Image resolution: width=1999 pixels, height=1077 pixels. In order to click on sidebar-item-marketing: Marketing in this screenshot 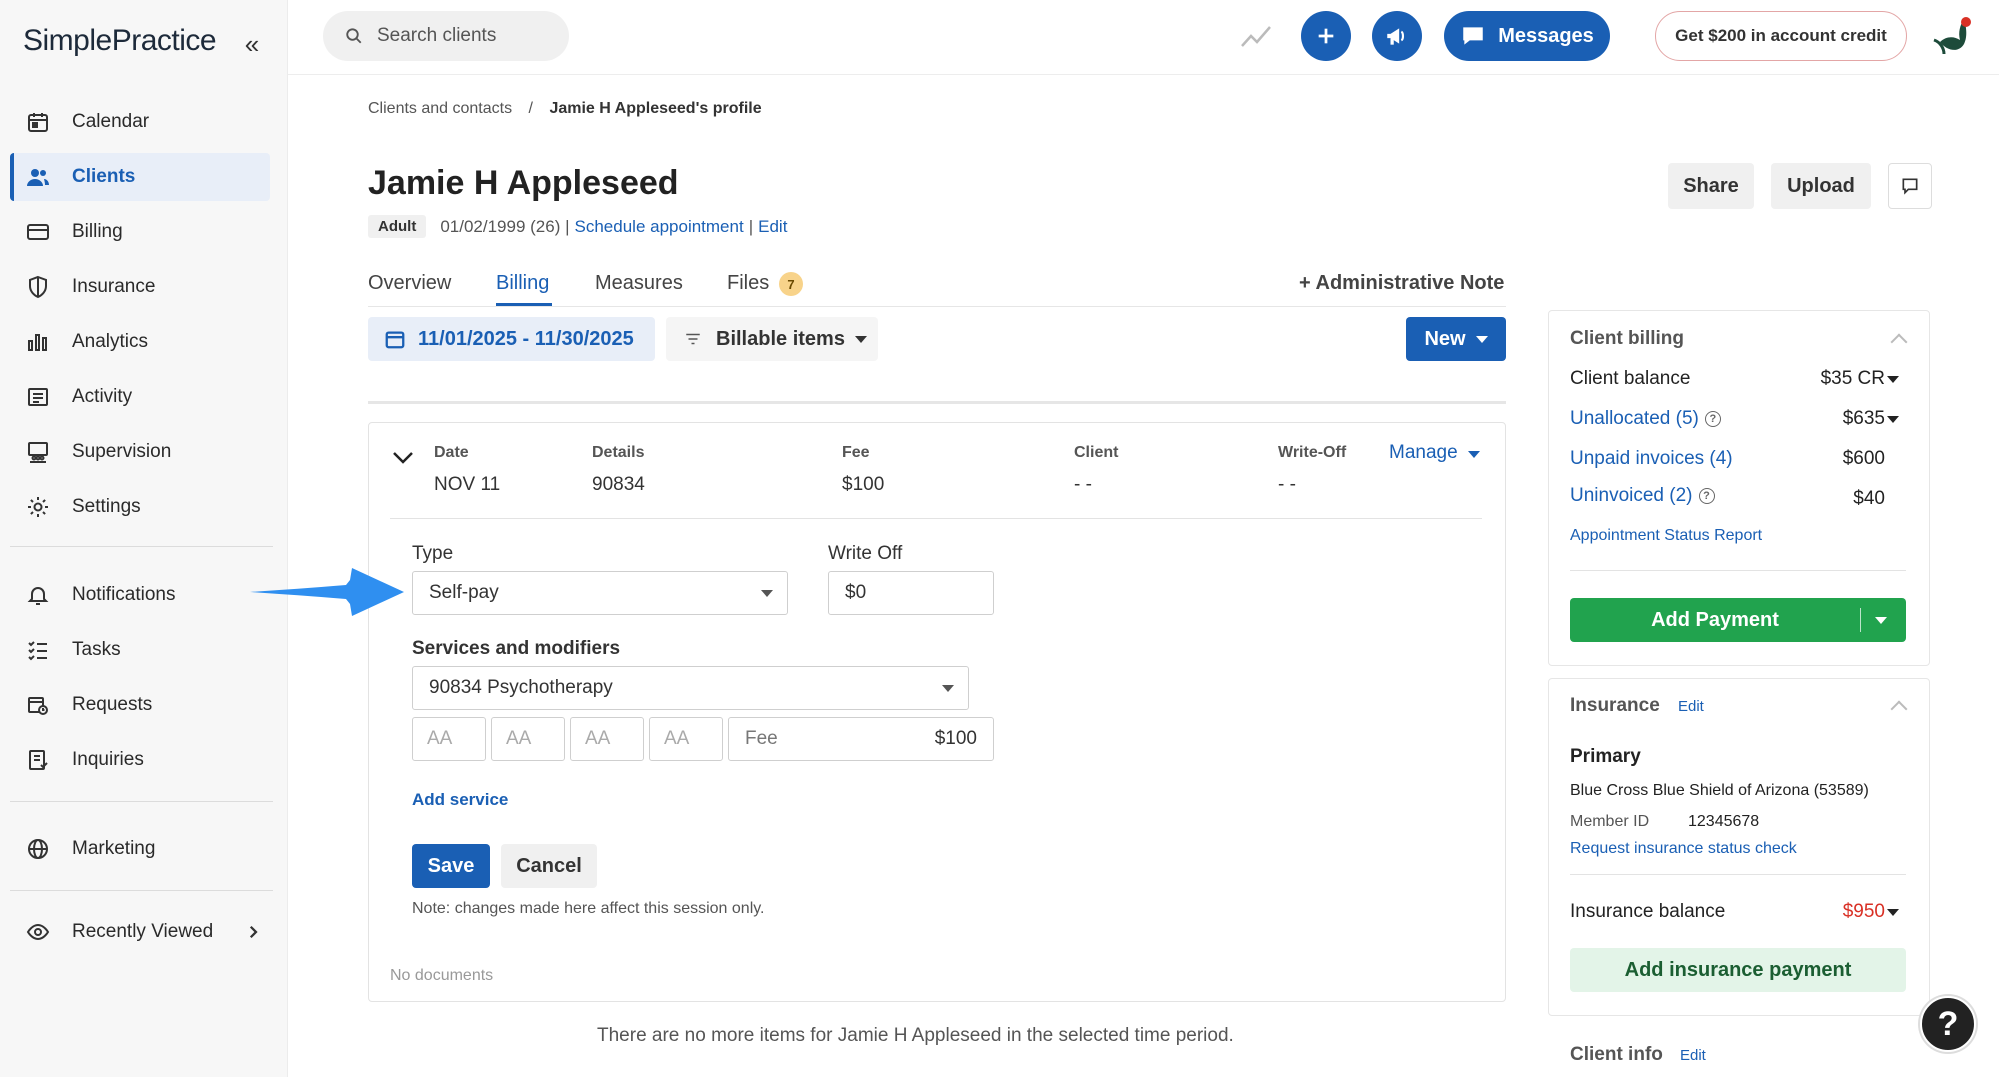, I will do `click(140, 849)`.